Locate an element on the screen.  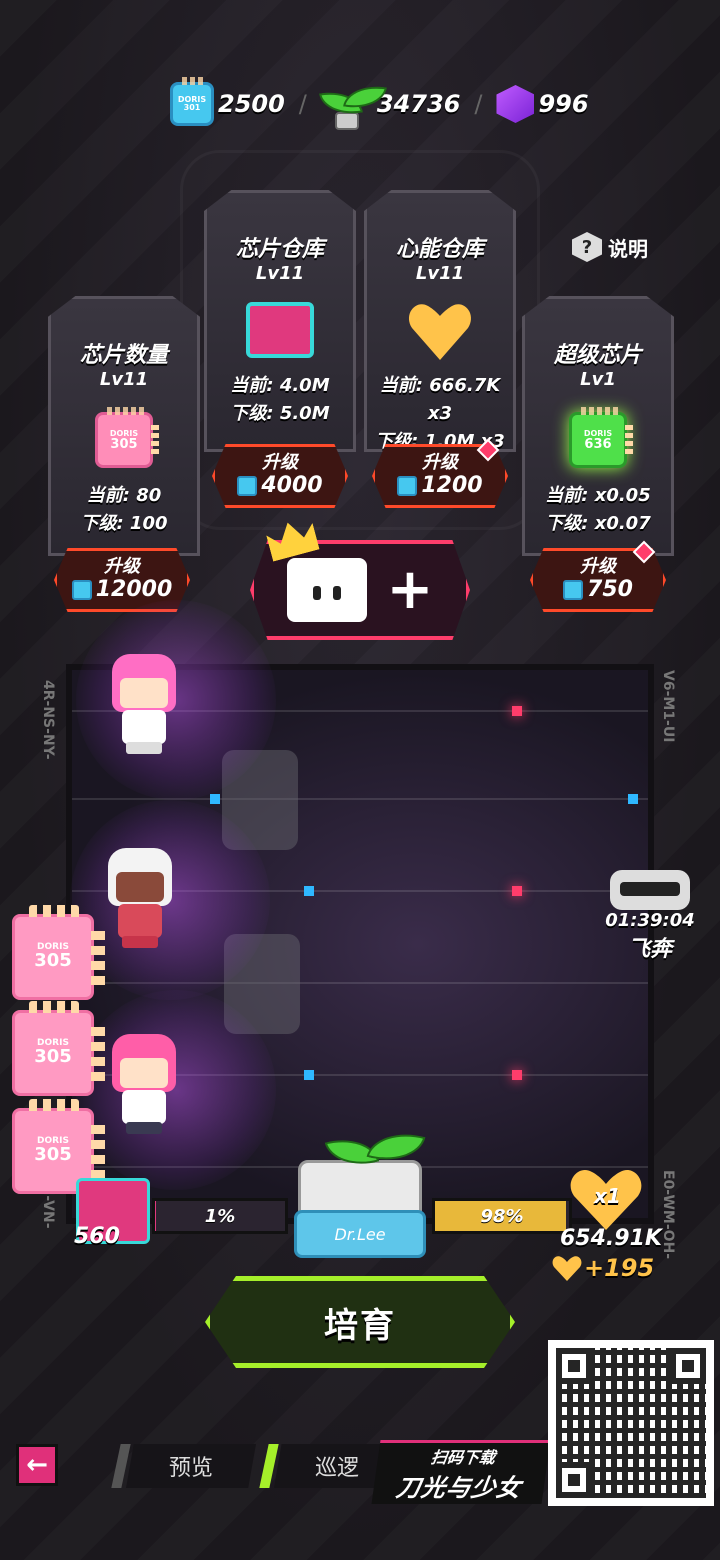
next-value: 下级: 100 is located at coordinates (124, 523).